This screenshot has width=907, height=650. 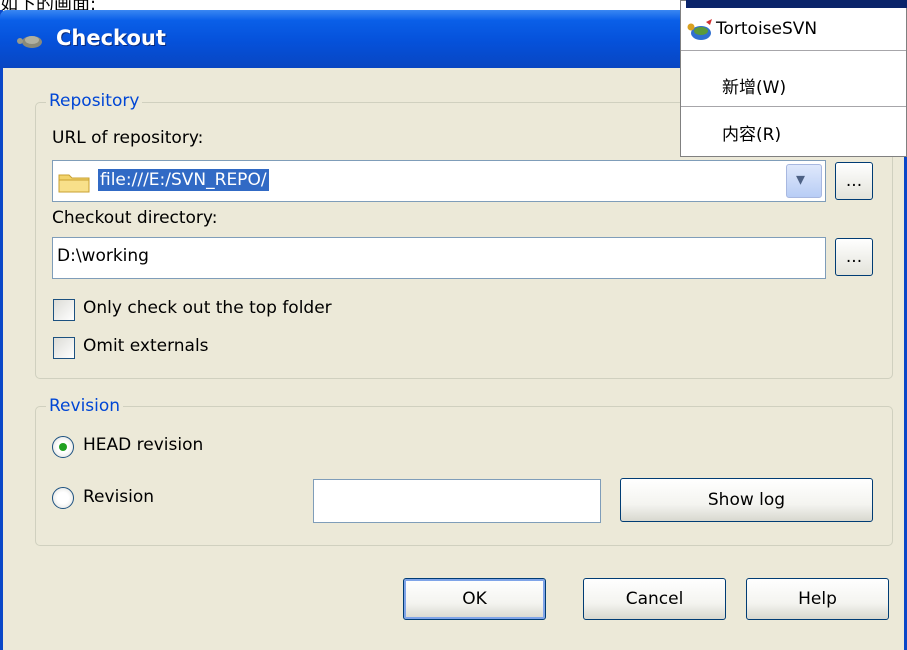 I want to click on context-menu-item-content: 内容(R), so click(x=751, y=132).